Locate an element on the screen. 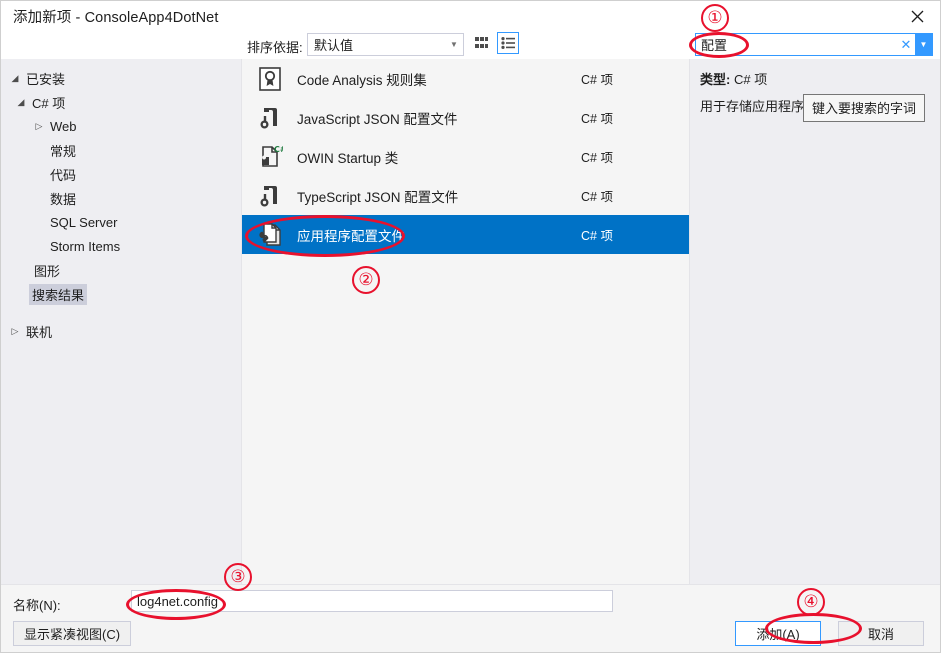 The image size is (941, 653). name-label: 名称(N): is located at coordinates (37, 605).